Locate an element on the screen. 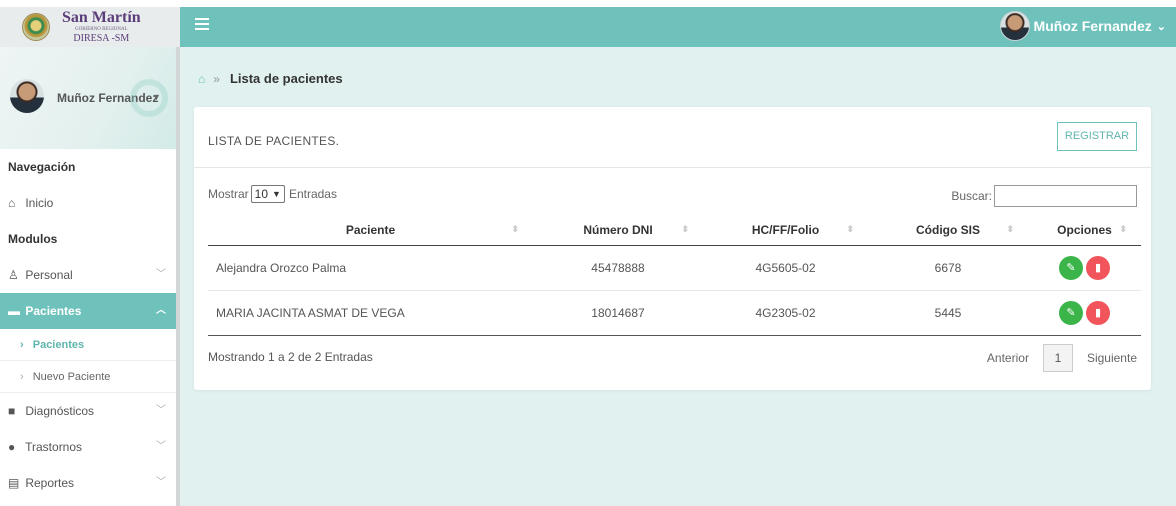 The image size is (1176, 506). briefcase-medical-icon: ■ is located at coordinates (12, 411).